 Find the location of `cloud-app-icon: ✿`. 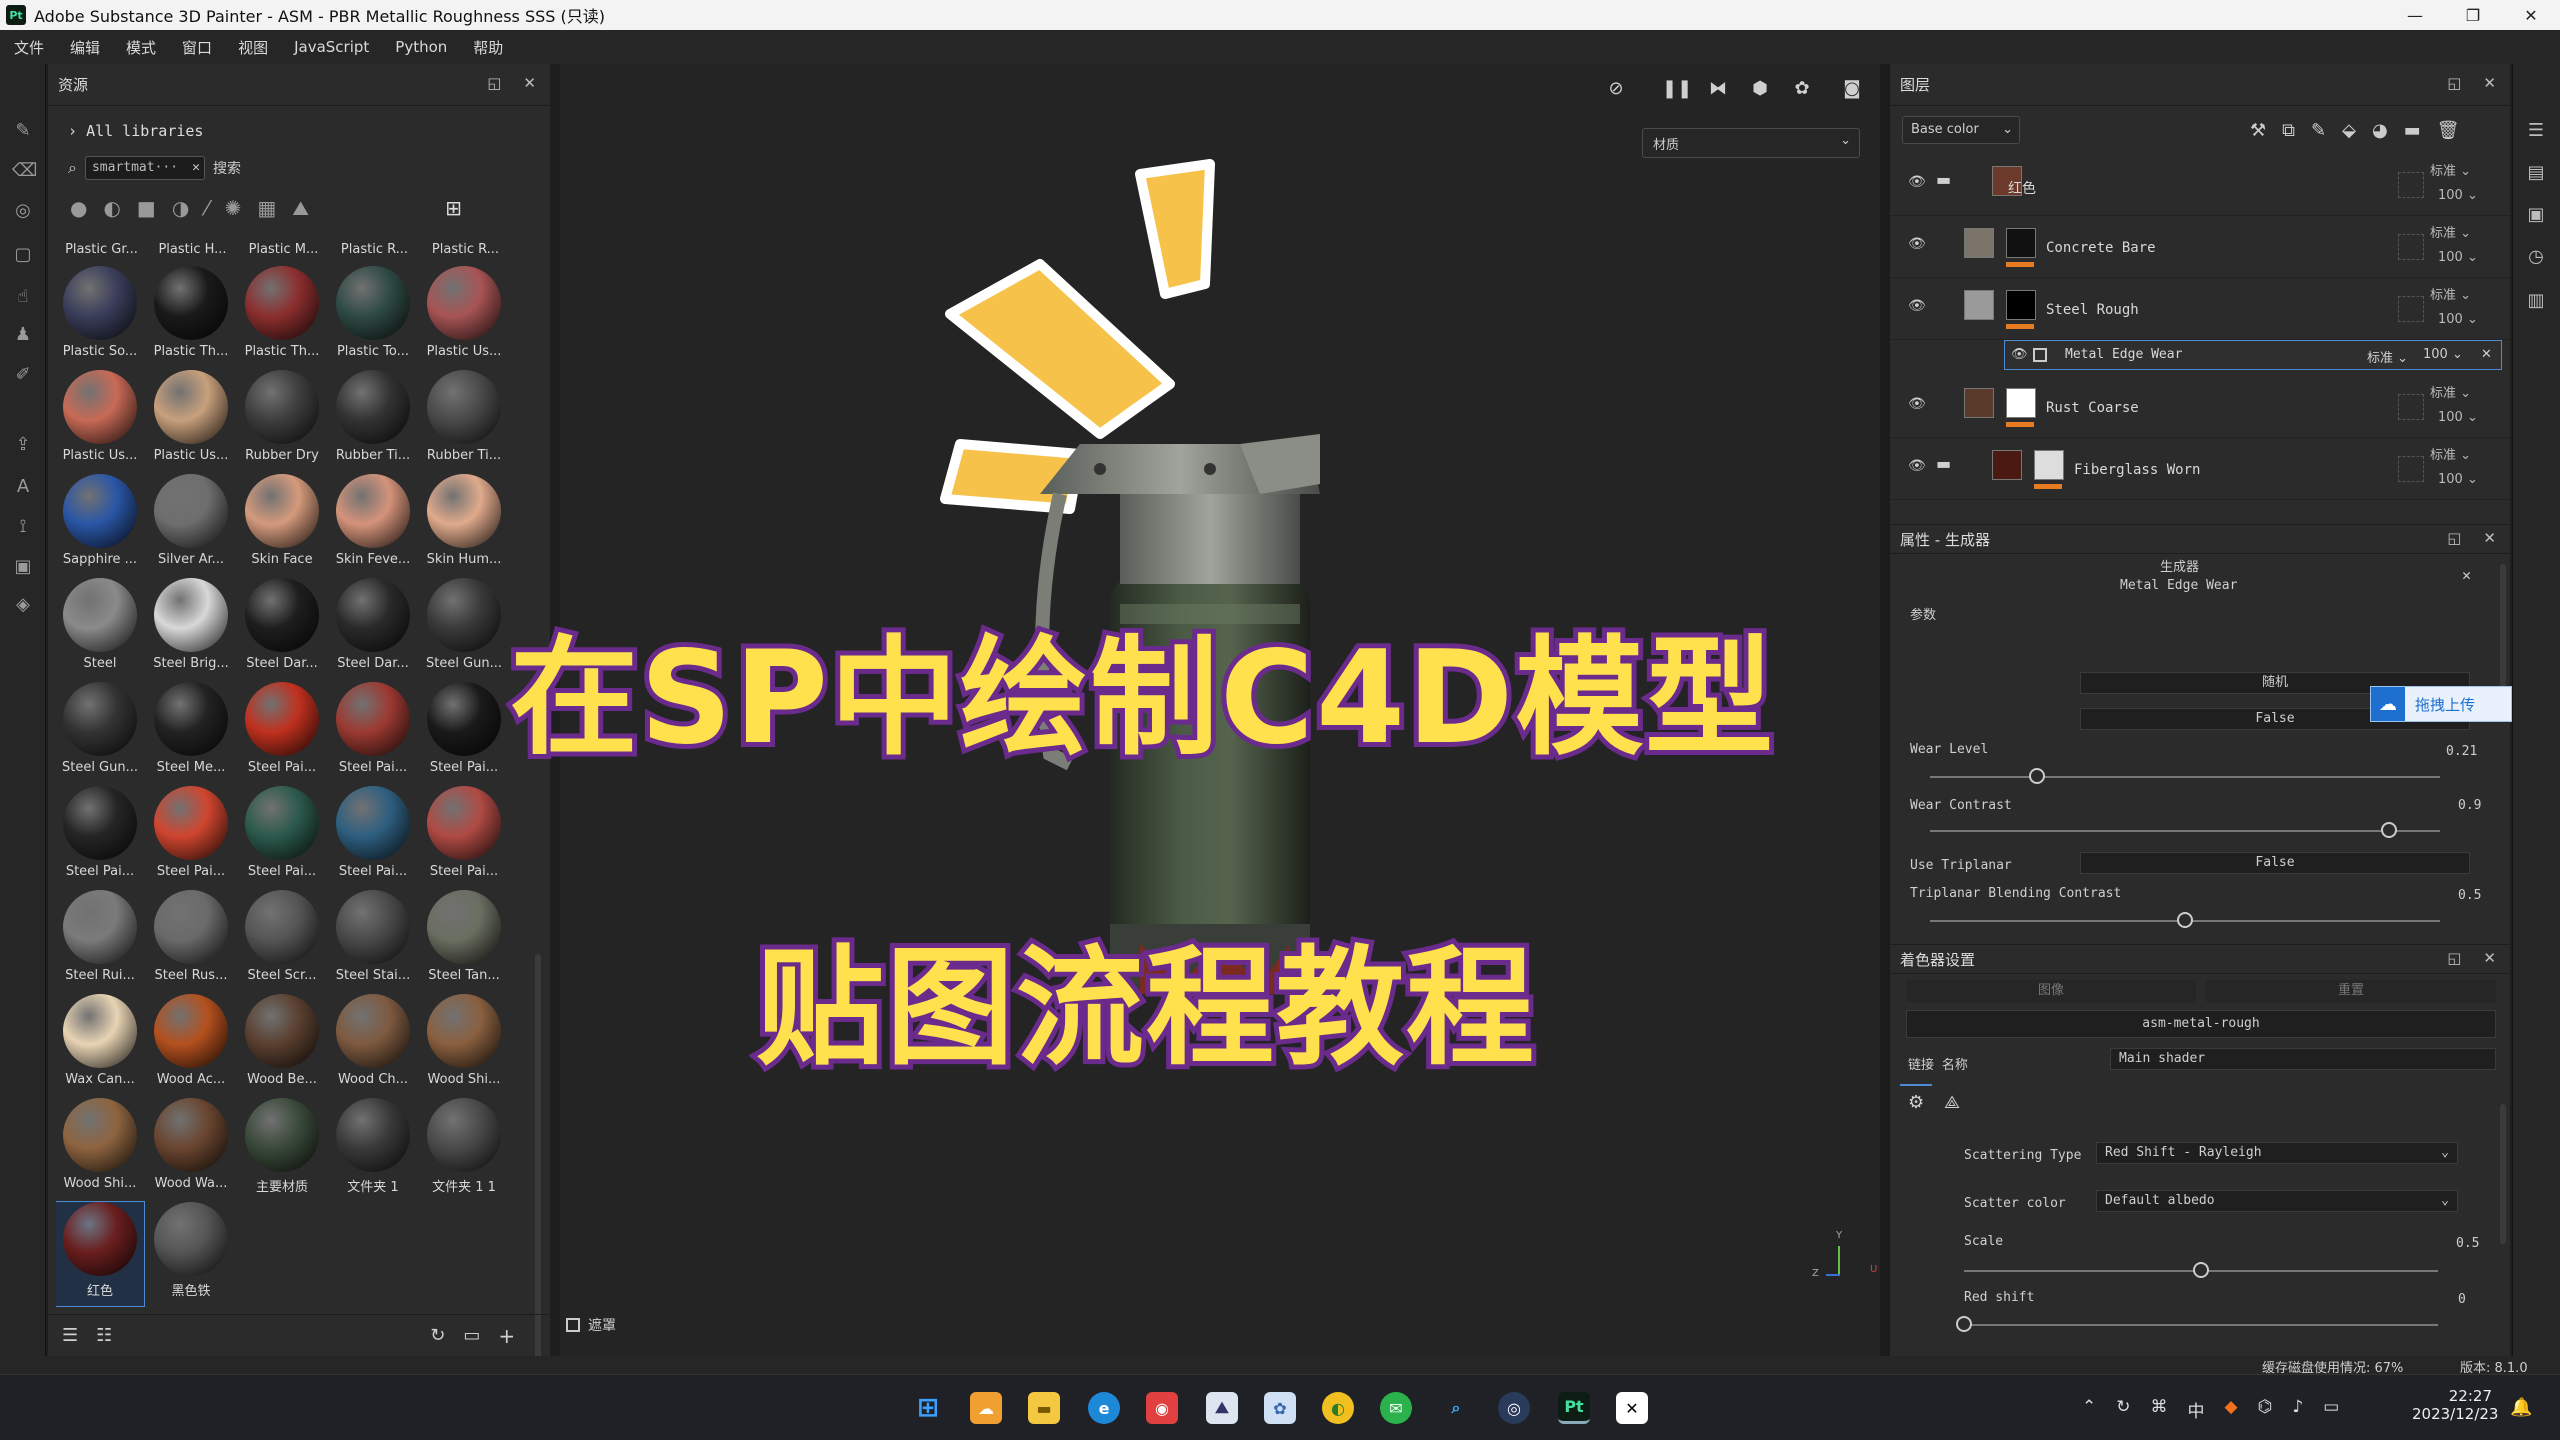

cloud-app-icon: ✿ is located at coordinates (1280, 1408).